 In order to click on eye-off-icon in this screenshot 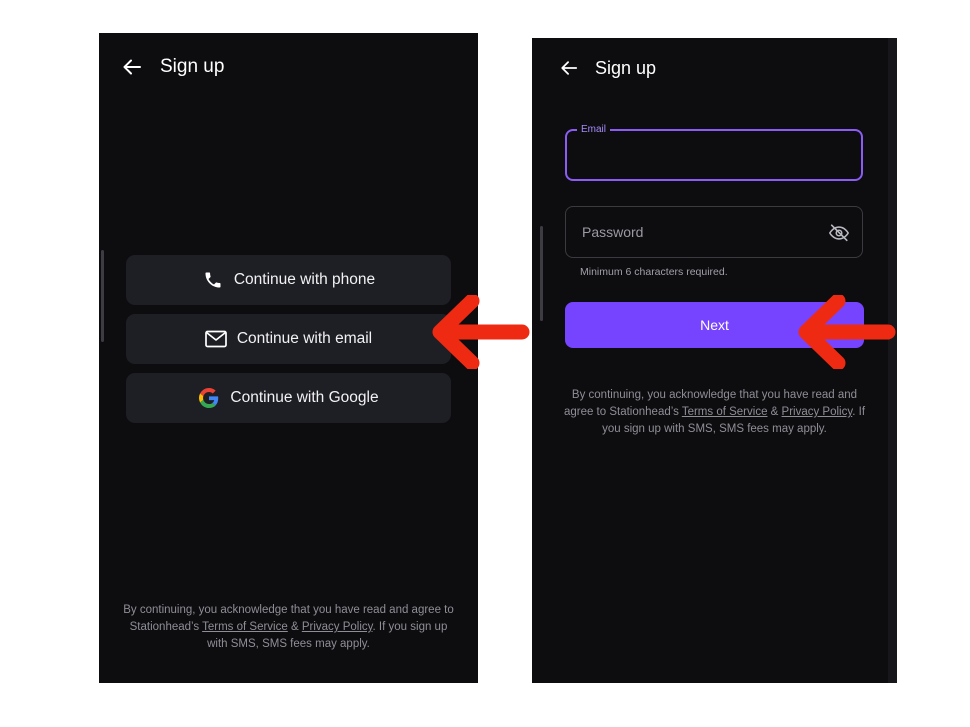, I will do `click(839, 233)`.